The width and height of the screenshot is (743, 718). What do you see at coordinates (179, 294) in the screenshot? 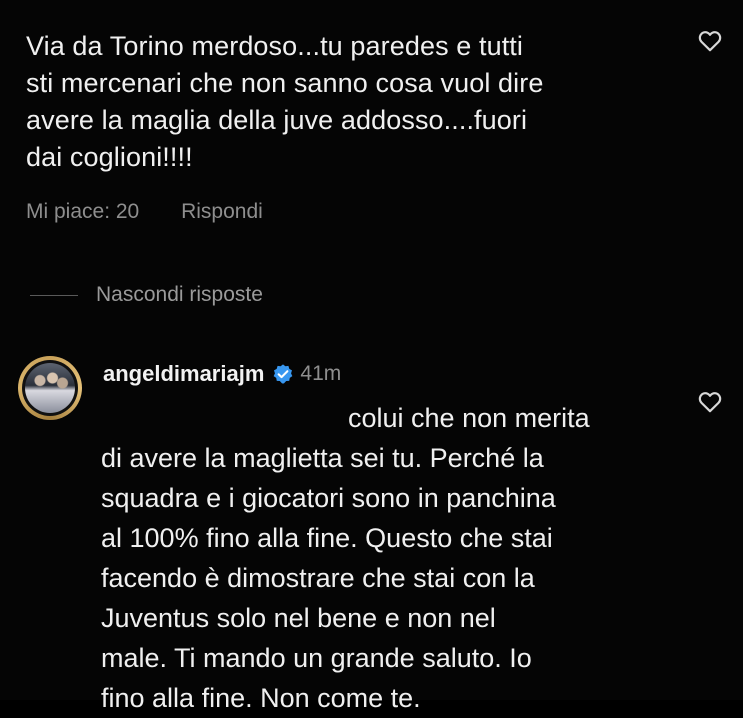
I see `hide-replies-label: Nascondi risposte` at bounding box center [179, 294].